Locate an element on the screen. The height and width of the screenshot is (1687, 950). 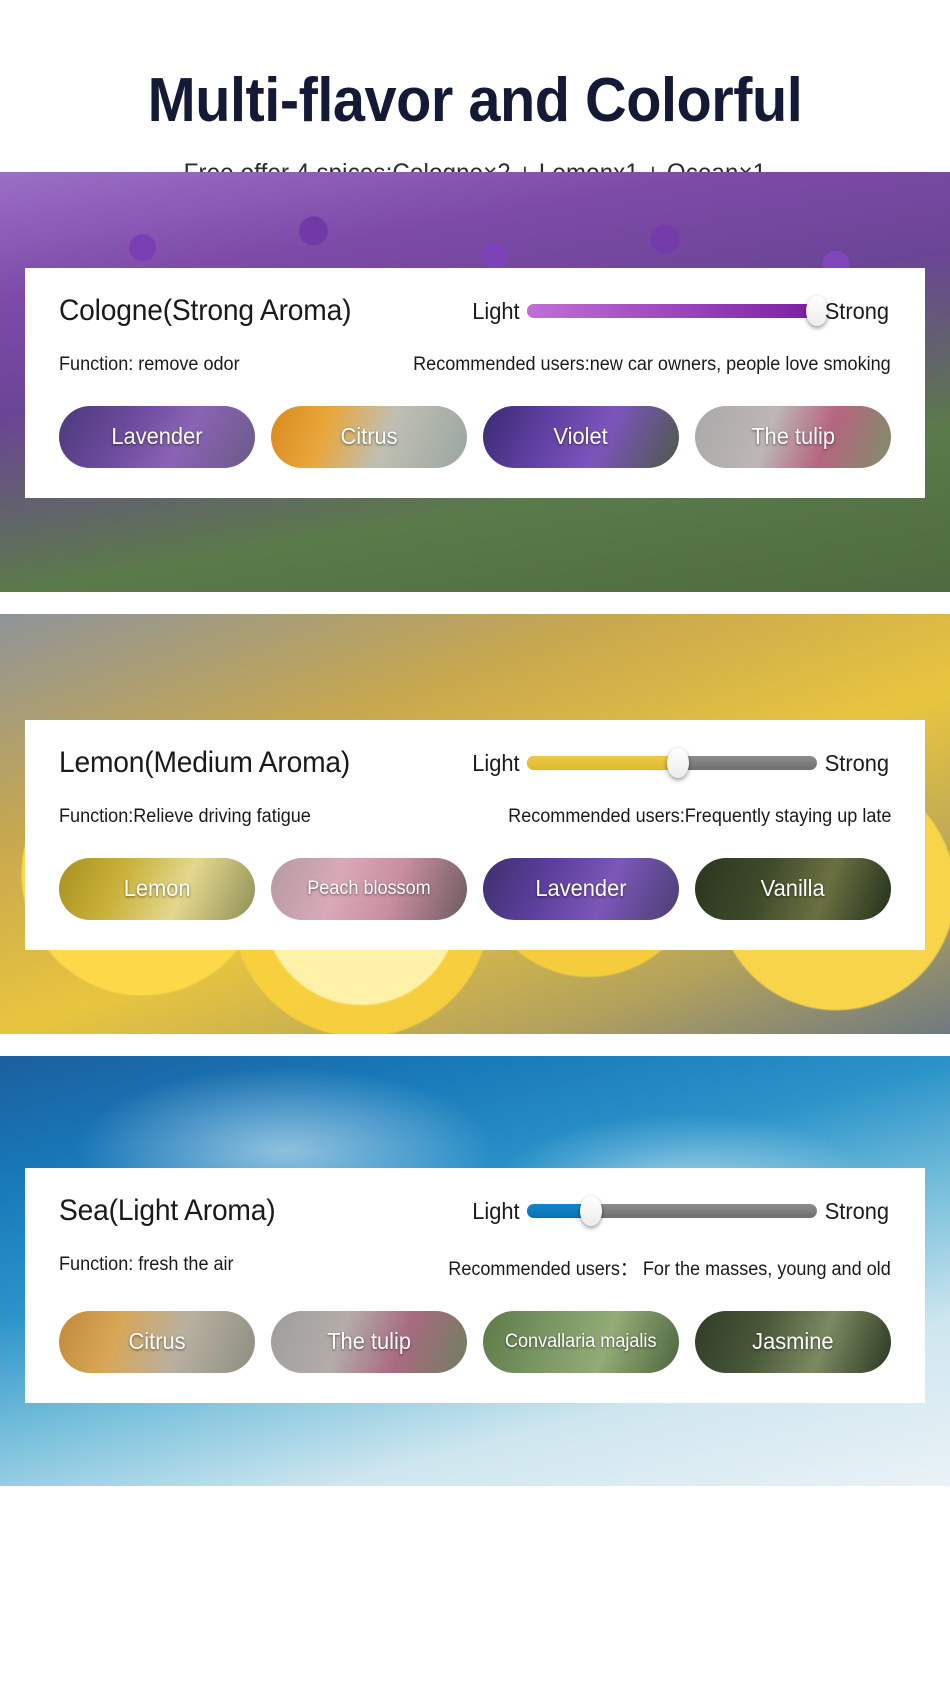
scent-tag-label: Convallaria majalis is located at coordinates (581, 1342).